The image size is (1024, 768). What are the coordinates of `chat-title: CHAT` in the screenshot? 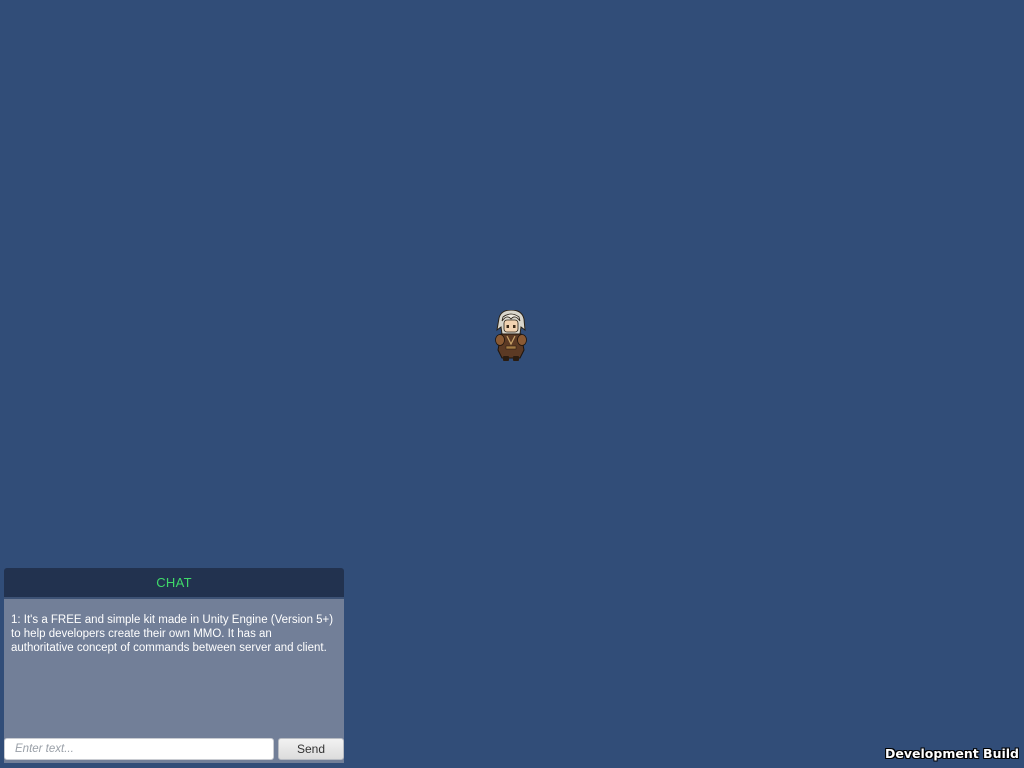 It's located at (174, 582).